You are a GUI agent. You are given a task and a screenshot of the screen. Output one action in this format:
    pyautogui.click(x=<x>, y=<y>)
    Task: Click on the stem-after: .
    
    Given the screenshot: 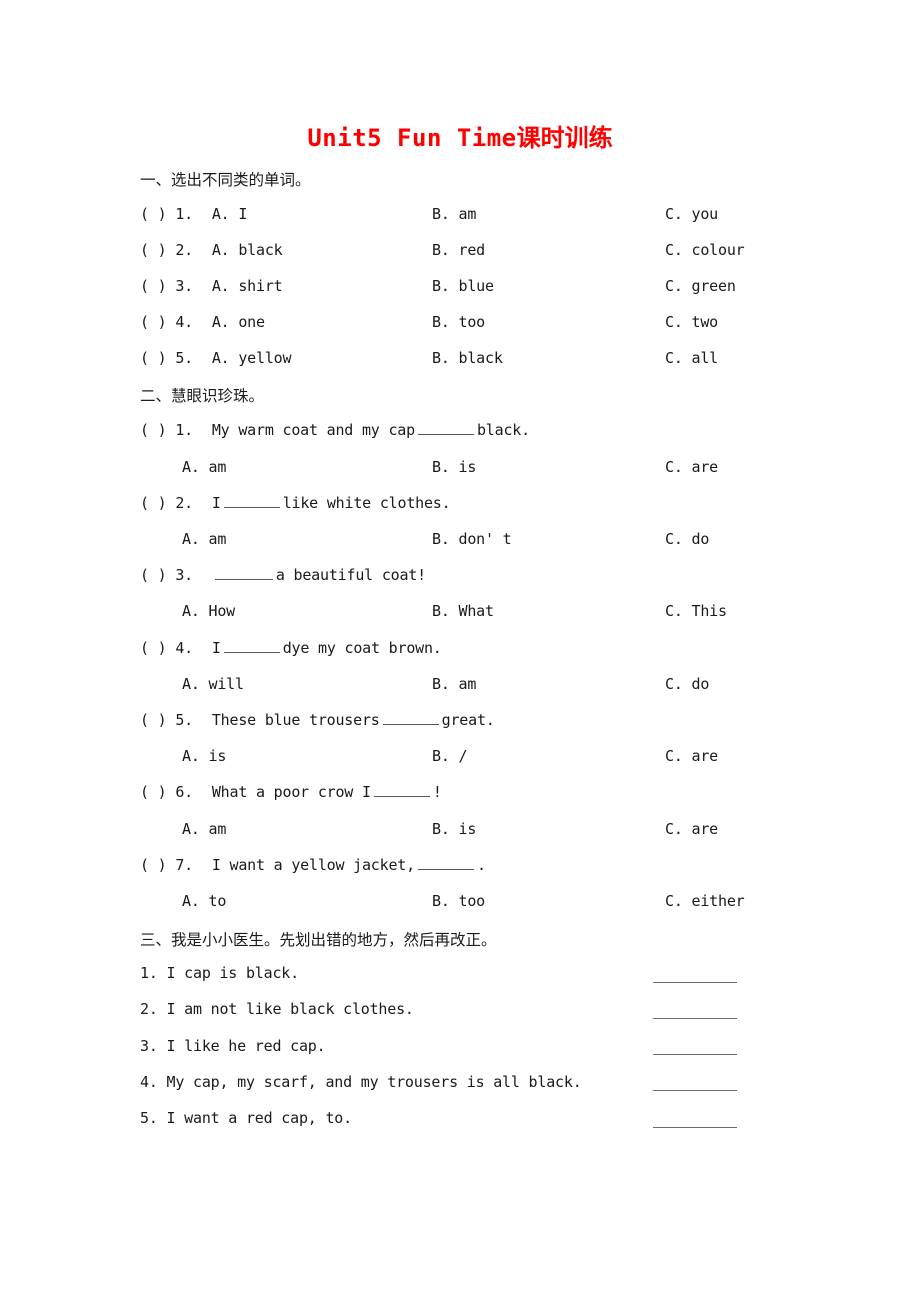 What is the action you would take?
    pyautogui.click(x=481, y=865)
    